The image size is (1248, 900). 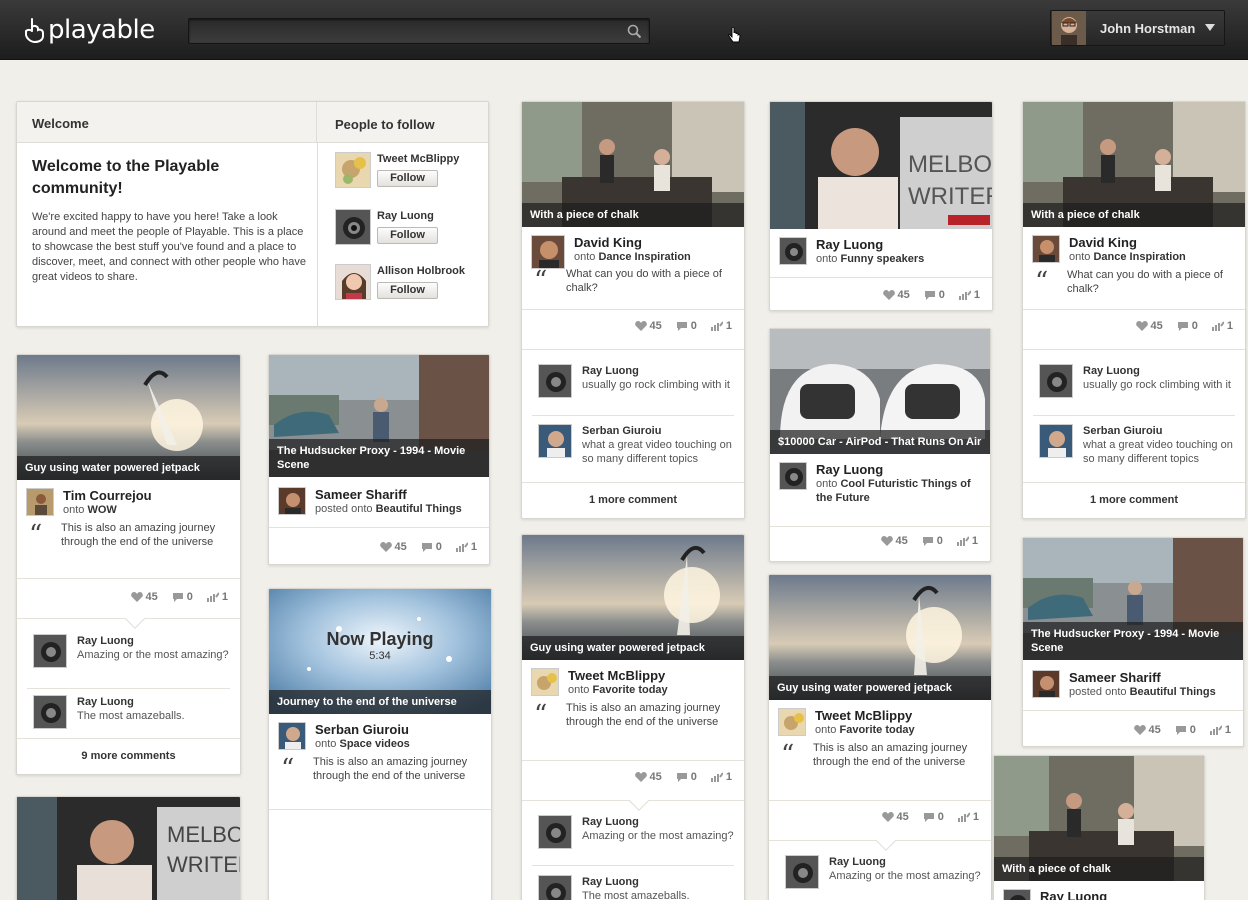 I want to click on author-name: Serban Giuroiu, so click(x=362, y=729).